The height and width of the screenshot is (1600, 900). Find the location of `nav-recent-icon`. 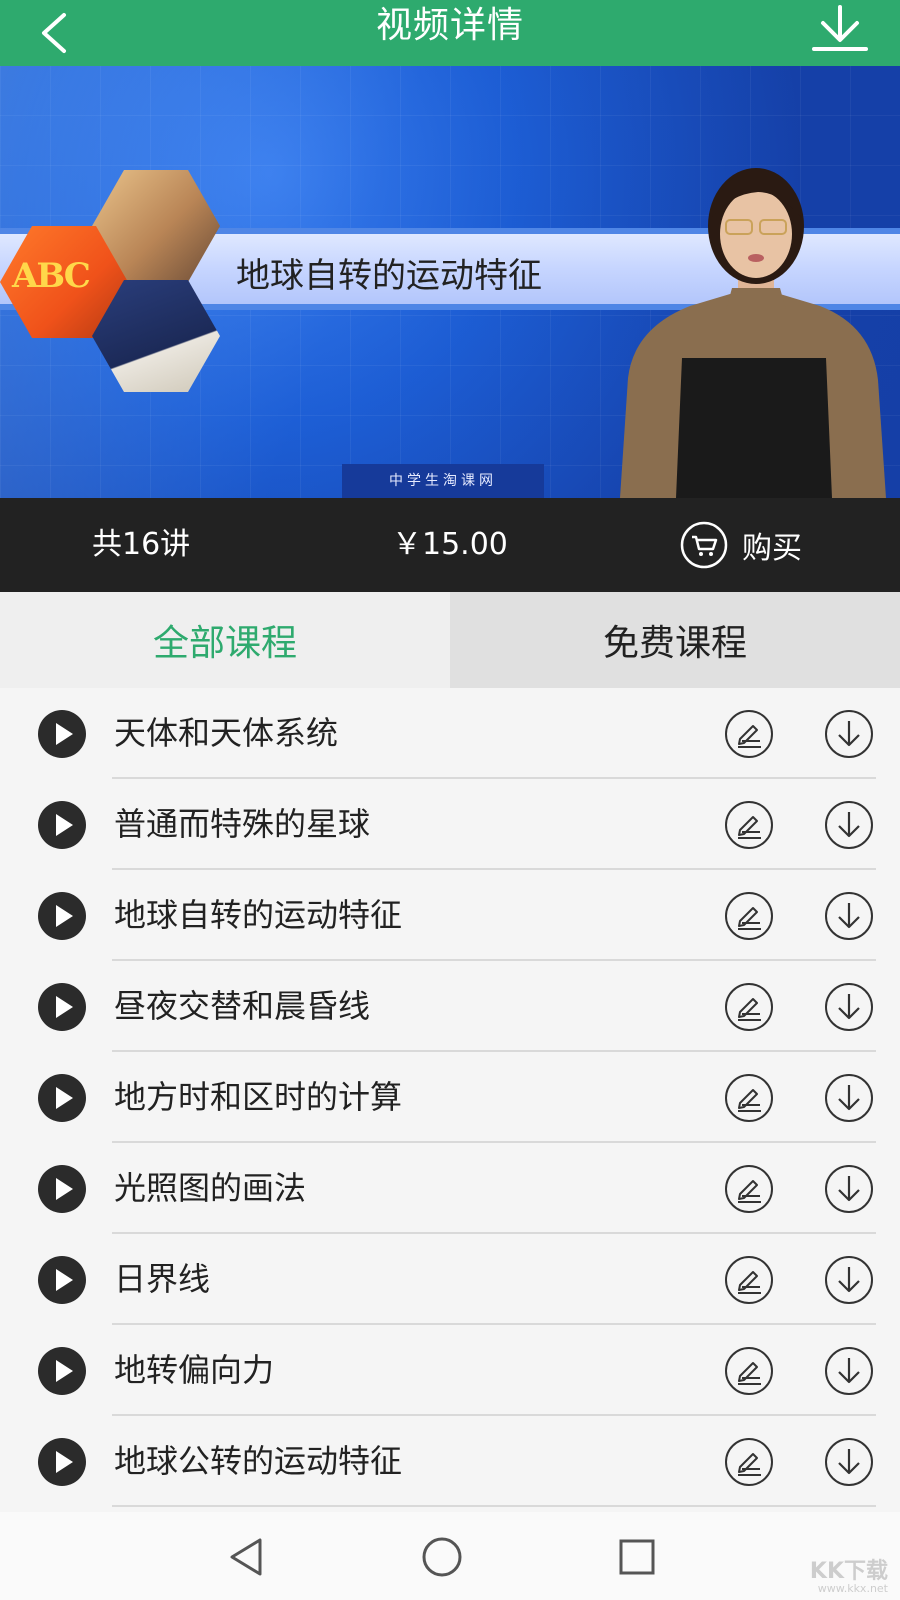

nav-recent-icon is located at coordinates (637, 1557).